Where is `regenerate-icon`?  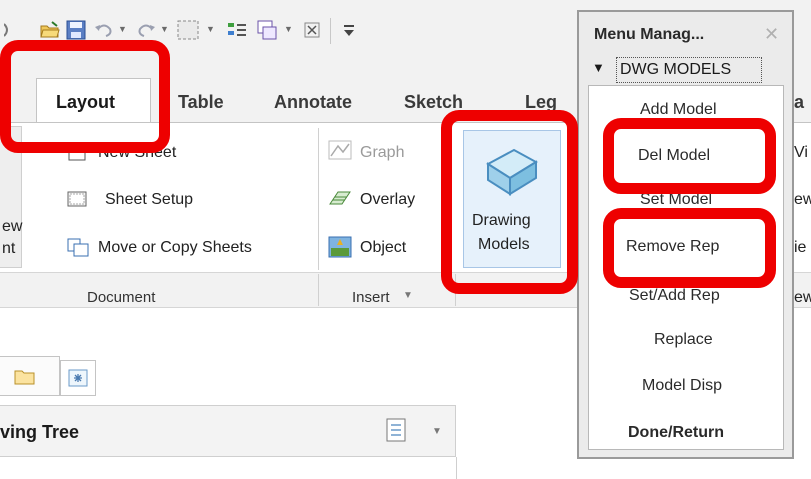 regenerate-icon is located at coordinates (237, 30).